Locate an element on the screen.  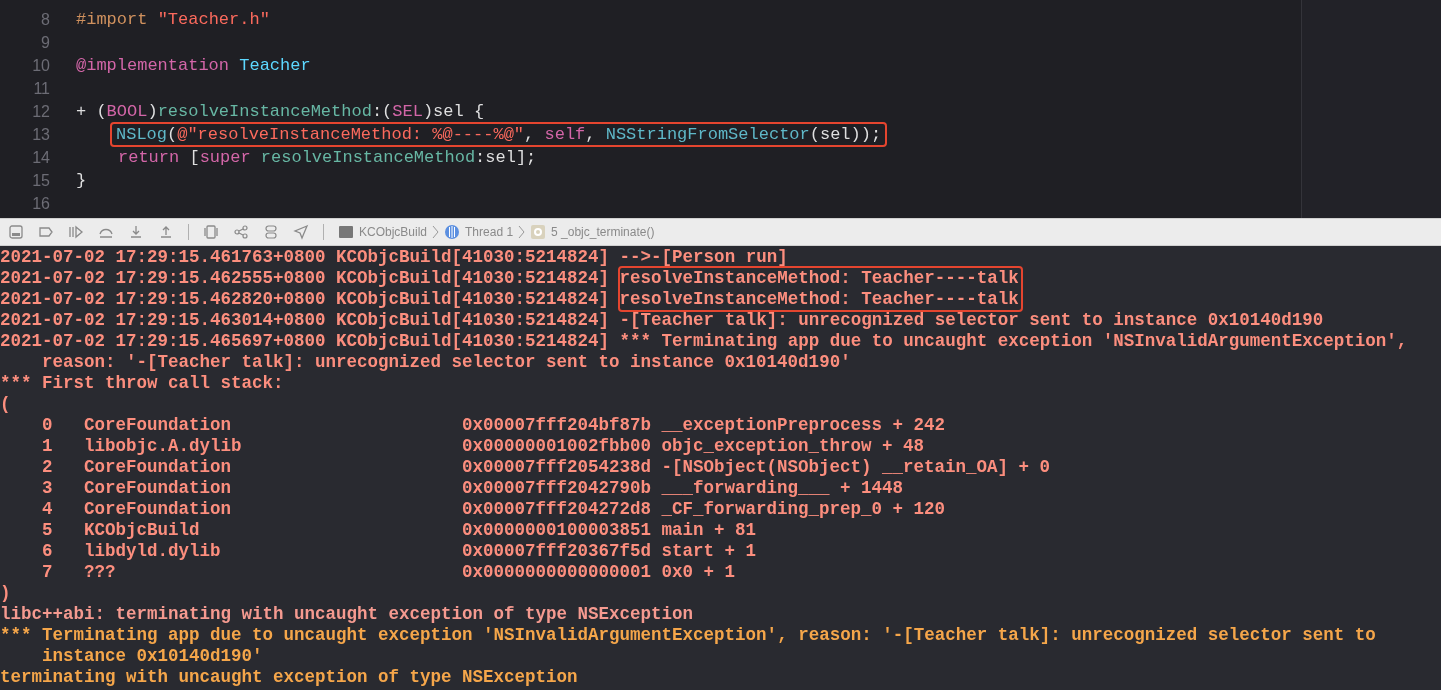
line-number: 16 is located at coordinates (41, 203).